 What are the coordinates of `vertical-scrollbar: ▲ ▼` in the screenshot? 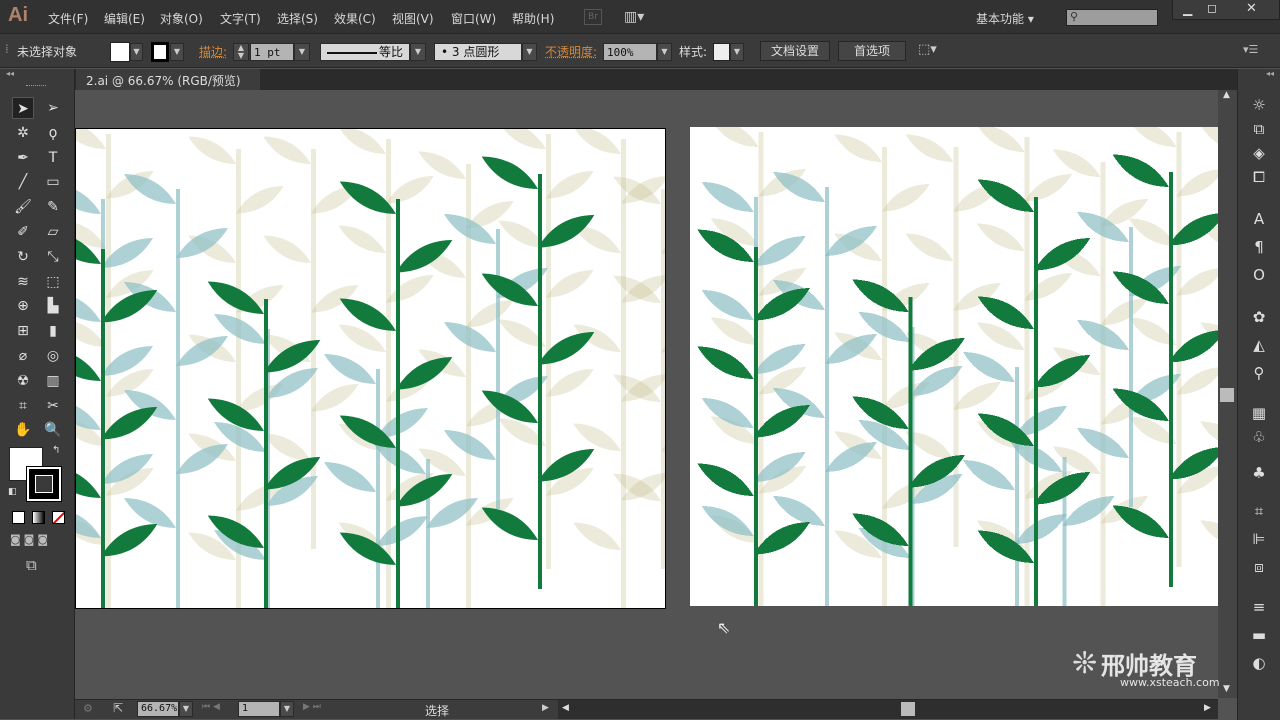 It's located at (1227, 394).